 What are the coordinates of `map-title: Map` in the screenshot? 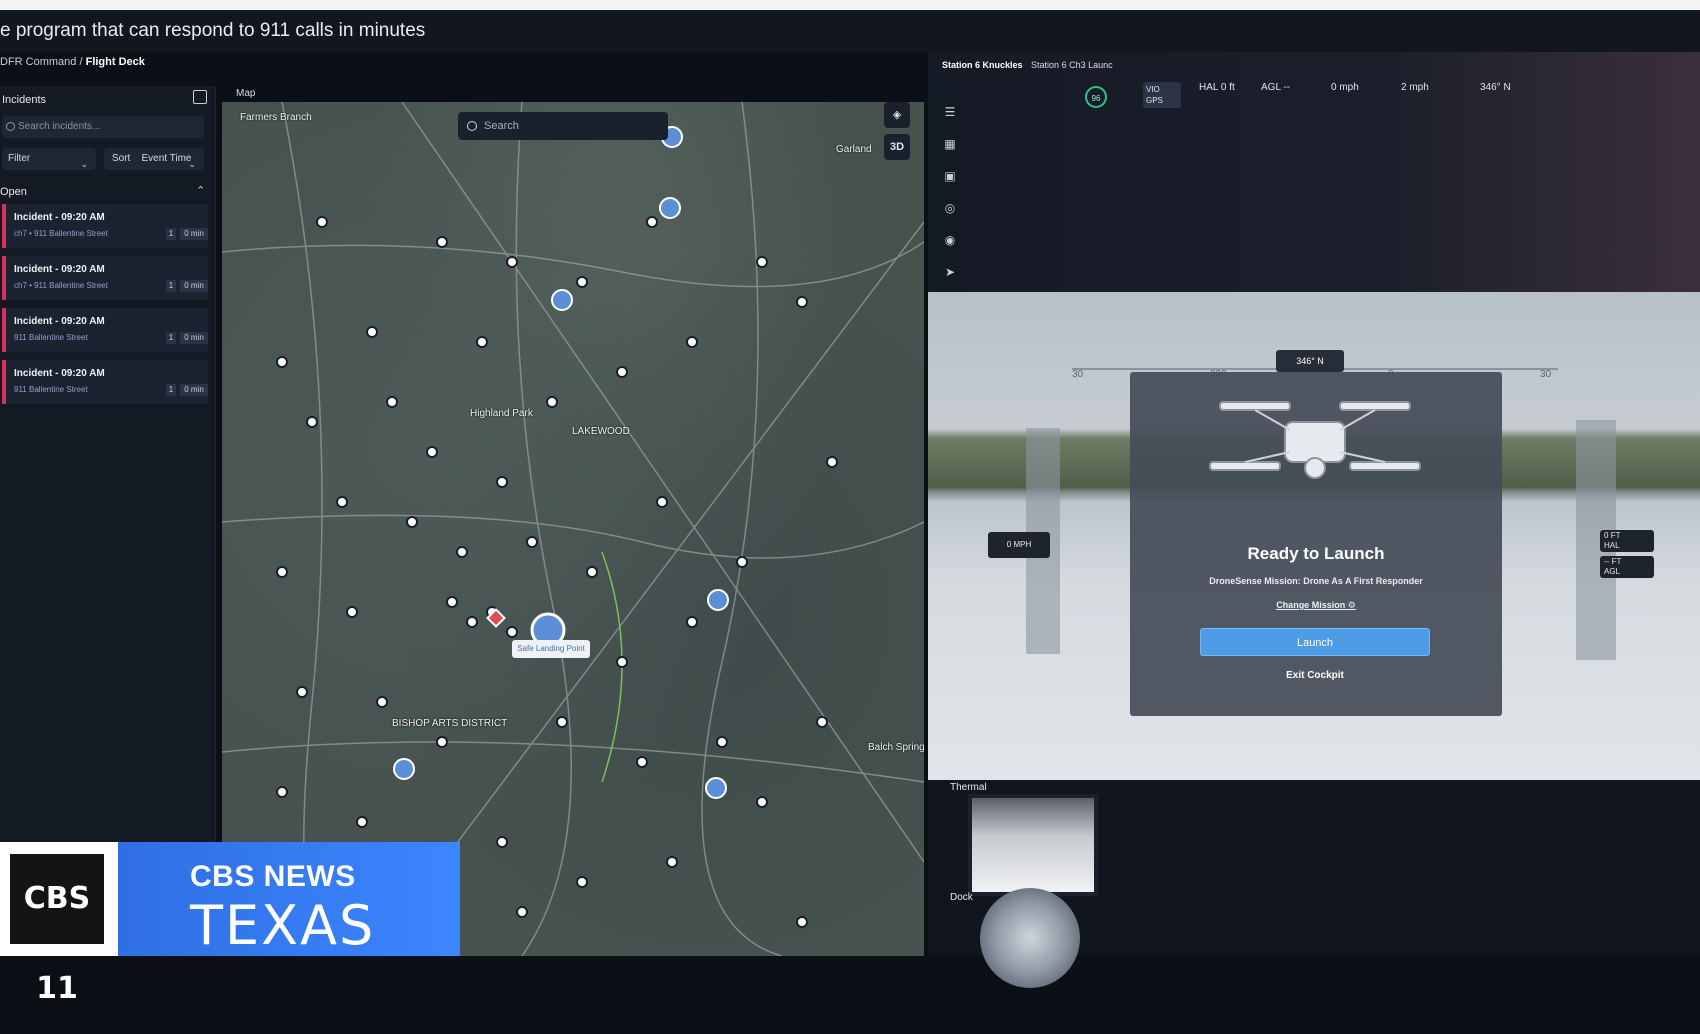 It's located at (246, 93).